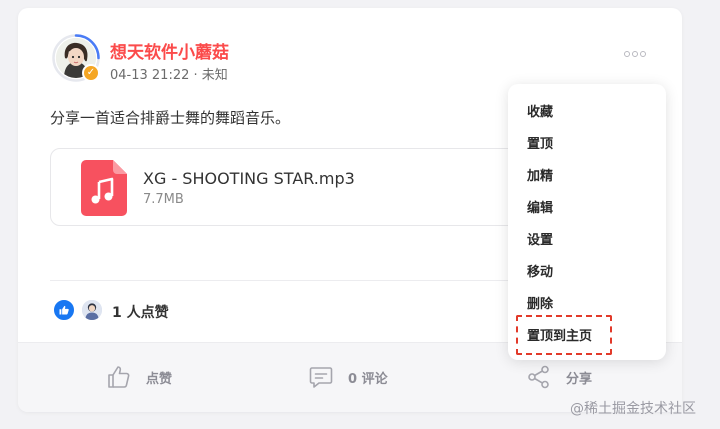  What do you see at coordinates (540, 238) in the screenshot?
I see `menu-item-settings: 设置` at bounding box center [540, 238].